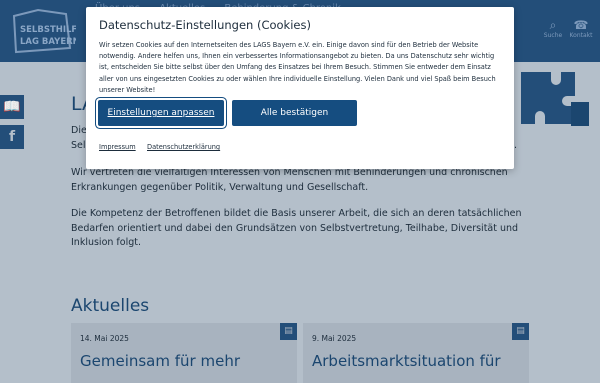  Describe the element at coordinates (581, 25) in the screenshot. I see `phone-icon: ☎` at that location.